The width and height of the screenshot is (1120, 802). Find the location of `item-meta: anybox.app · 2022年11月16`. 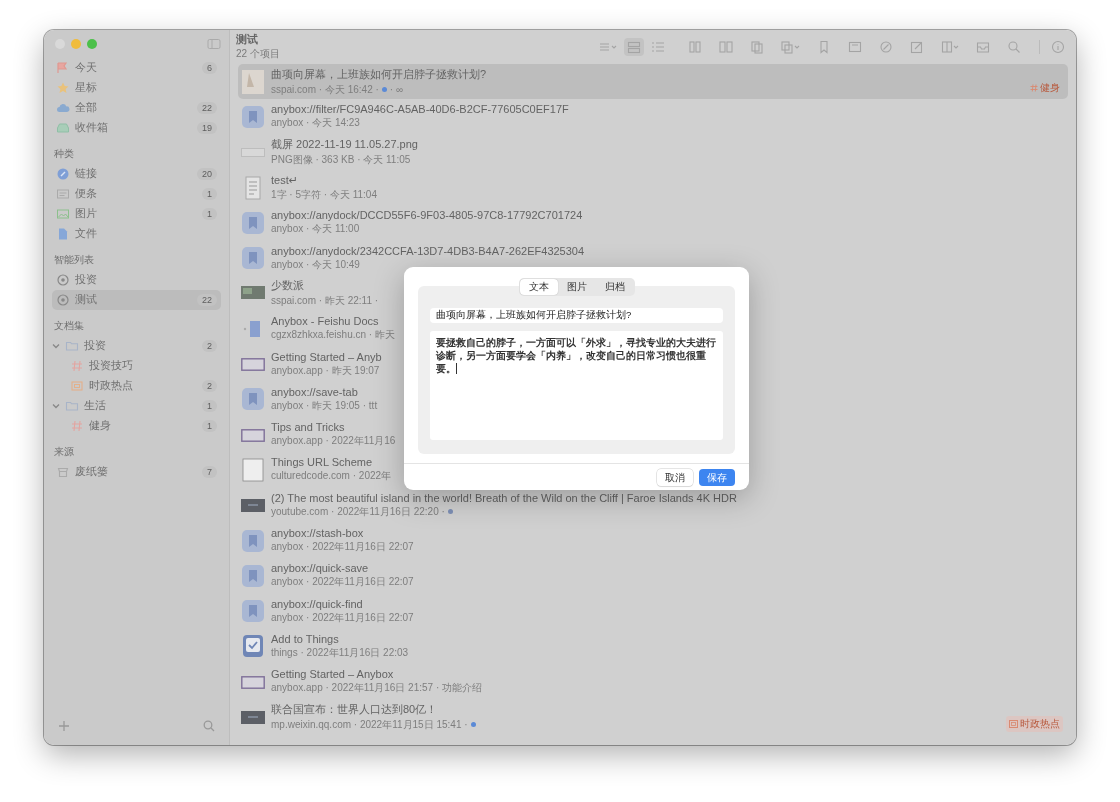

item-meta: anybox.app · 2022年11月16 is located at coordinates (333, 441).